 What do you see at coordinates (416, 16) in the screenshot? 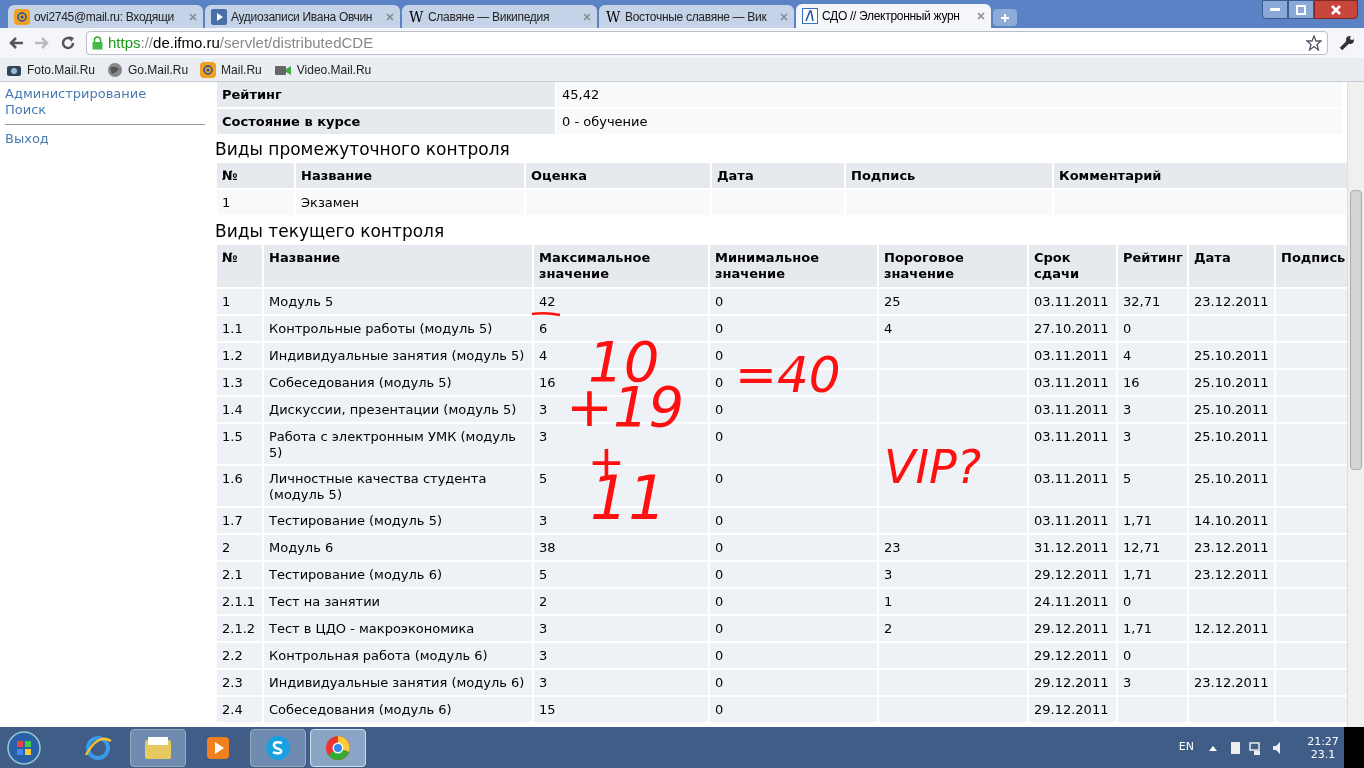
I see `wiki-favicon: W` at bounding box center [416, 16].